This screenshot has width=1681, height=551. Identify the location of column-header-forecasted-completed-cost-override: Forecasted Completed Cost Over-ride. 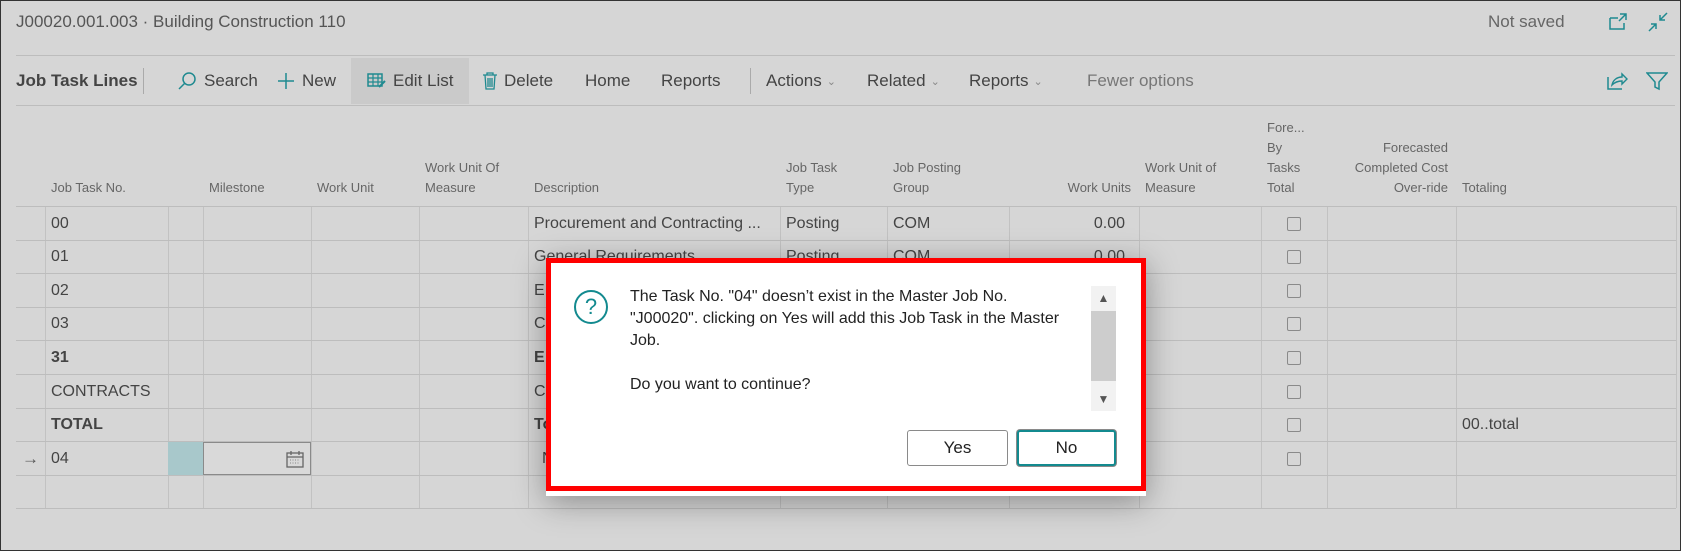
(1390, 168).